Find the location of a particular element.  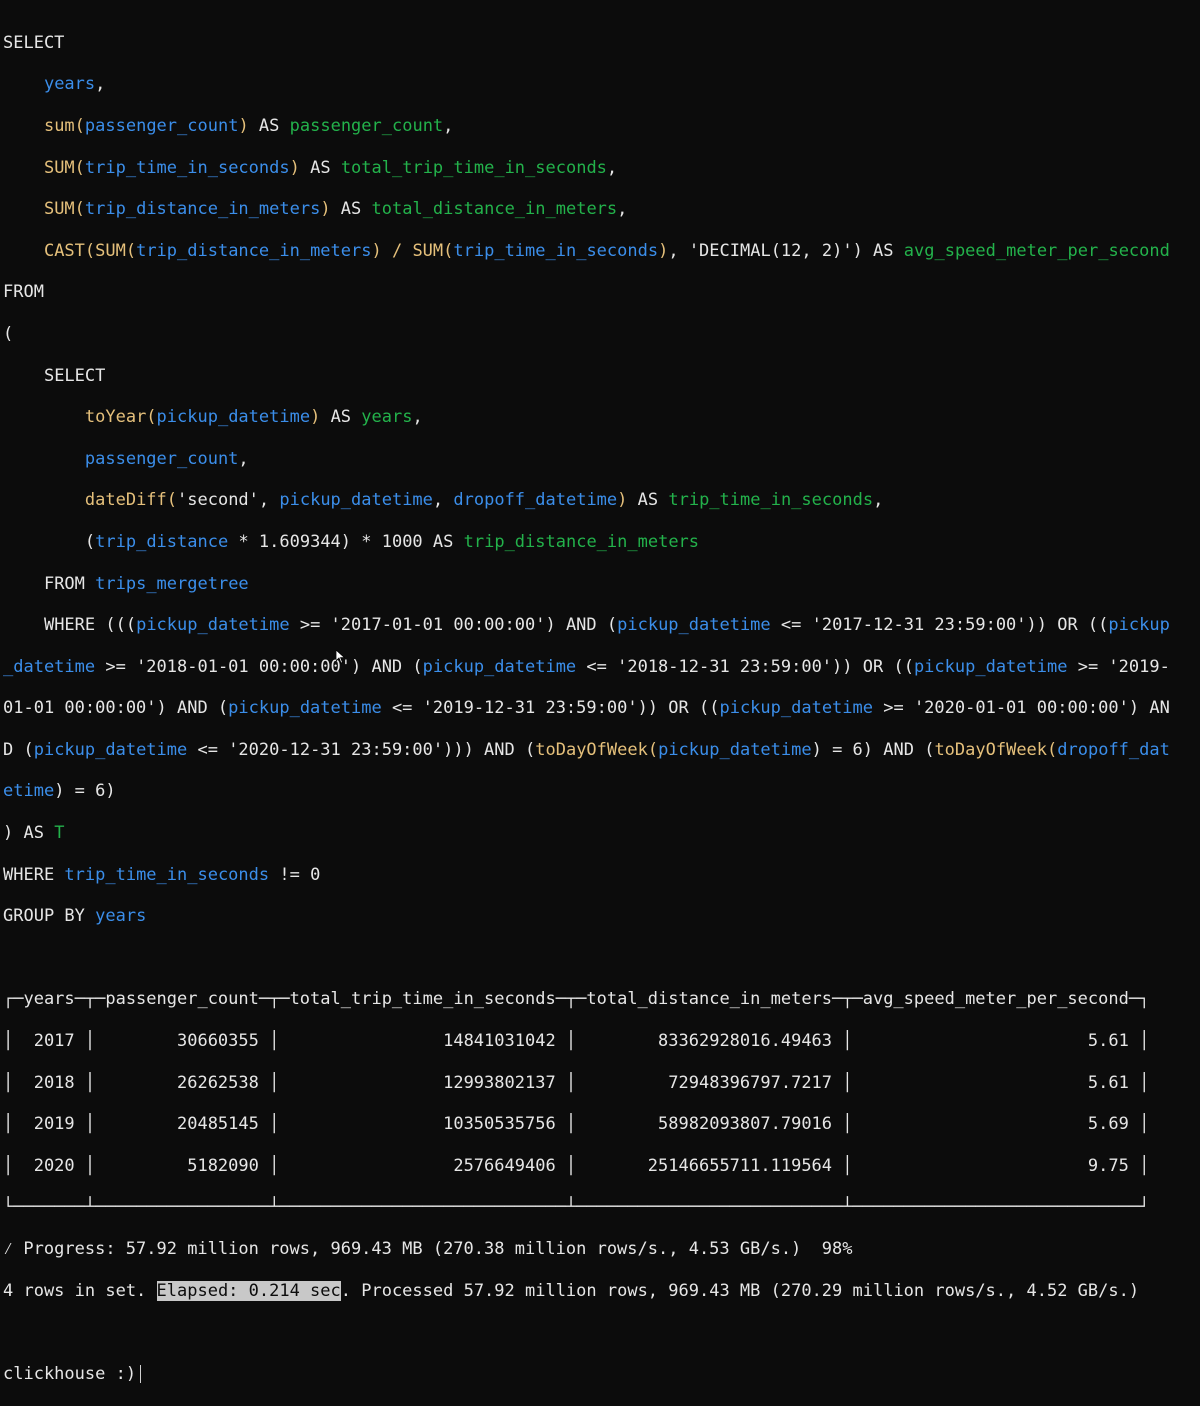

mouse-pointer-icon is located at coordinates (340, 657).